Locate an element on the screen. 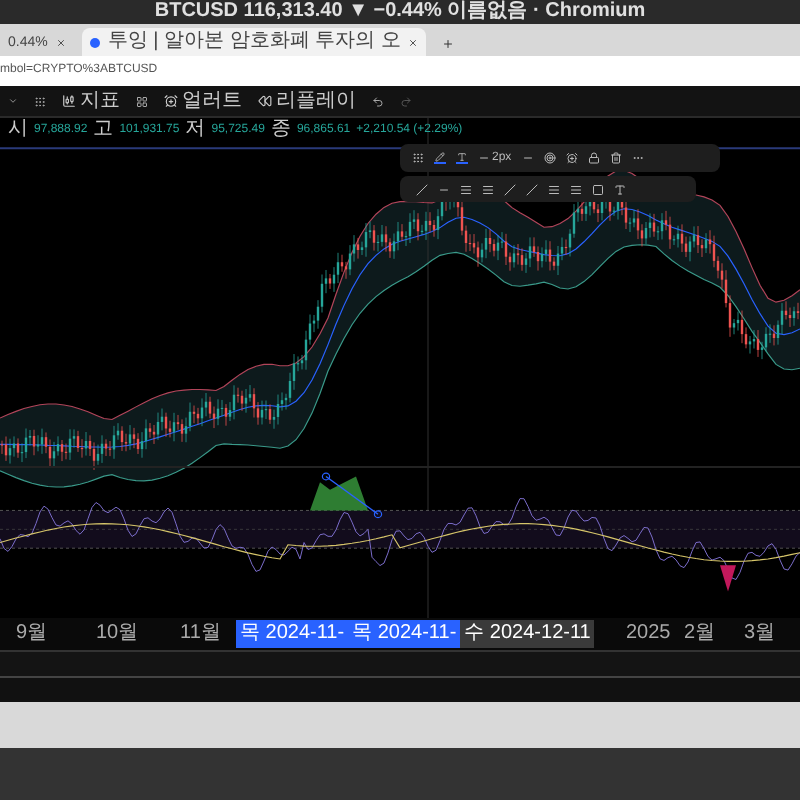  axis-label: 3월 is located at coordinates (760, 634).